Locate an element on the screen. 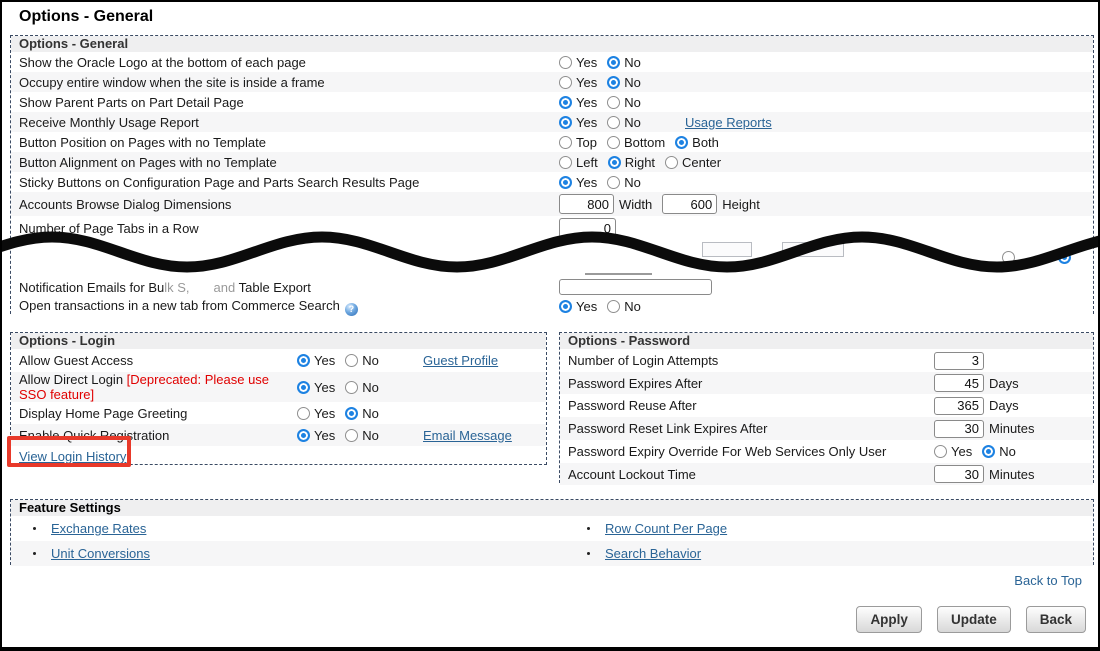 The image size is (1100, 651). row-label: Password Reset Link Expires After is located at coordinates (668, 428).